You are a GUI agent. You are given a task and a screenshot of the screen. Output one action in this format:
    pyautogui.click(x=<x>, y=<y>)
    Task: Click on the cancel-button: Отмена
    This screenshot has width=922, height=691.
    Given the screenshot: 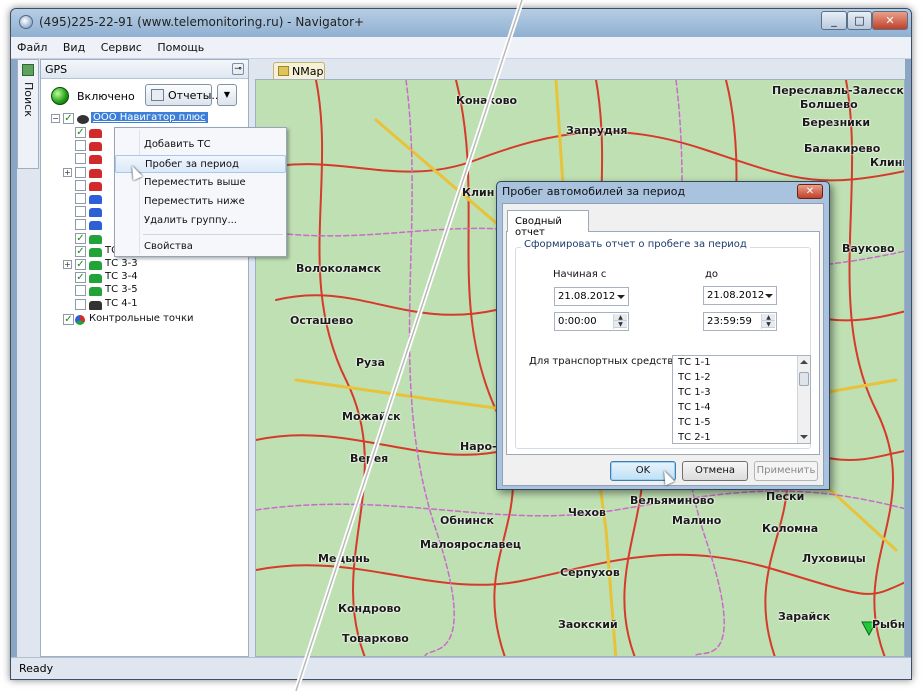 What is the action you would take?
    pyautogui.click(x=715, y=471)
    